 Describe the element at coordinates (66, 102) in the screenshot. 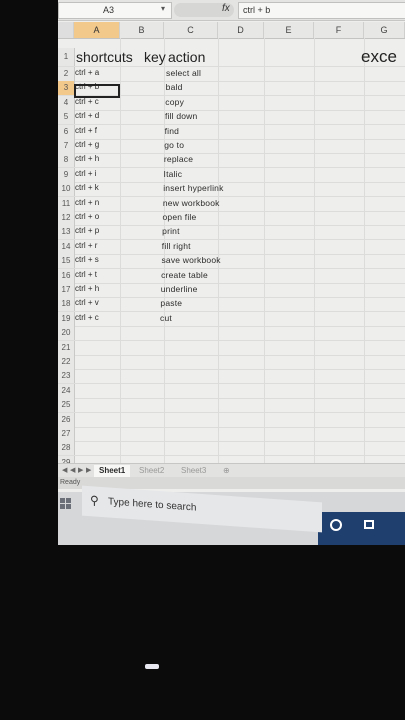

I see `row-number: 4` at that location.